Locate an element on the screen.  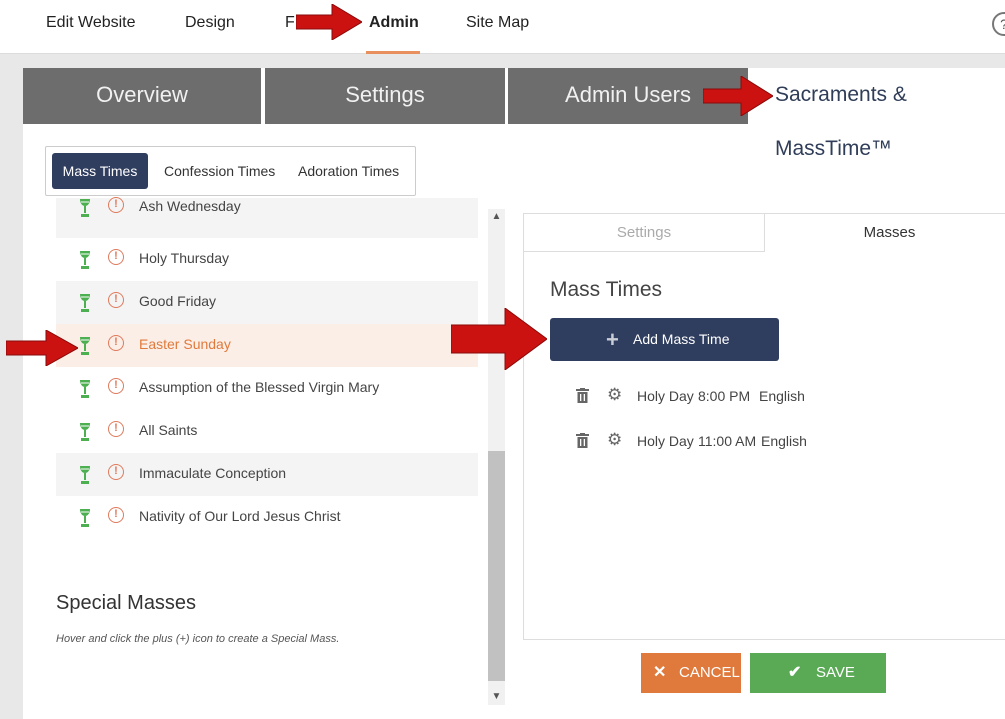
close-icon: ✕ is located at coordinates (660, 672).